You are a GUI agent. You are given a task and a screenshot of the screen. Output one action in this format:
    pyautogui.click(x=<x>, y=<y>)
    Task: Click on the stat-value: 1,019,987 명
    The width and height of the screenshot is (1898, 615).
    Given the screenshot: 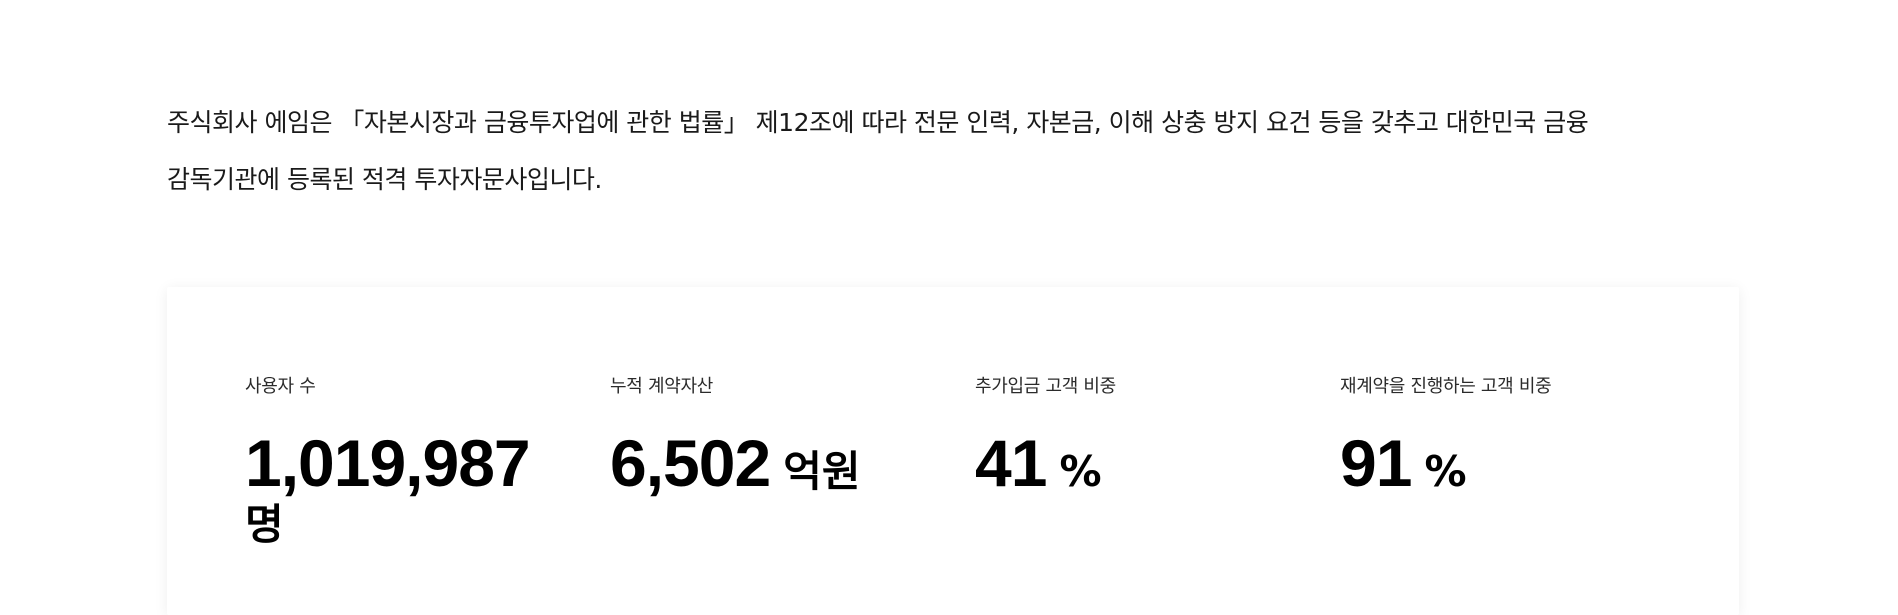 What is the action you would take?
    pyautogui.click(x=388, y=486)
    